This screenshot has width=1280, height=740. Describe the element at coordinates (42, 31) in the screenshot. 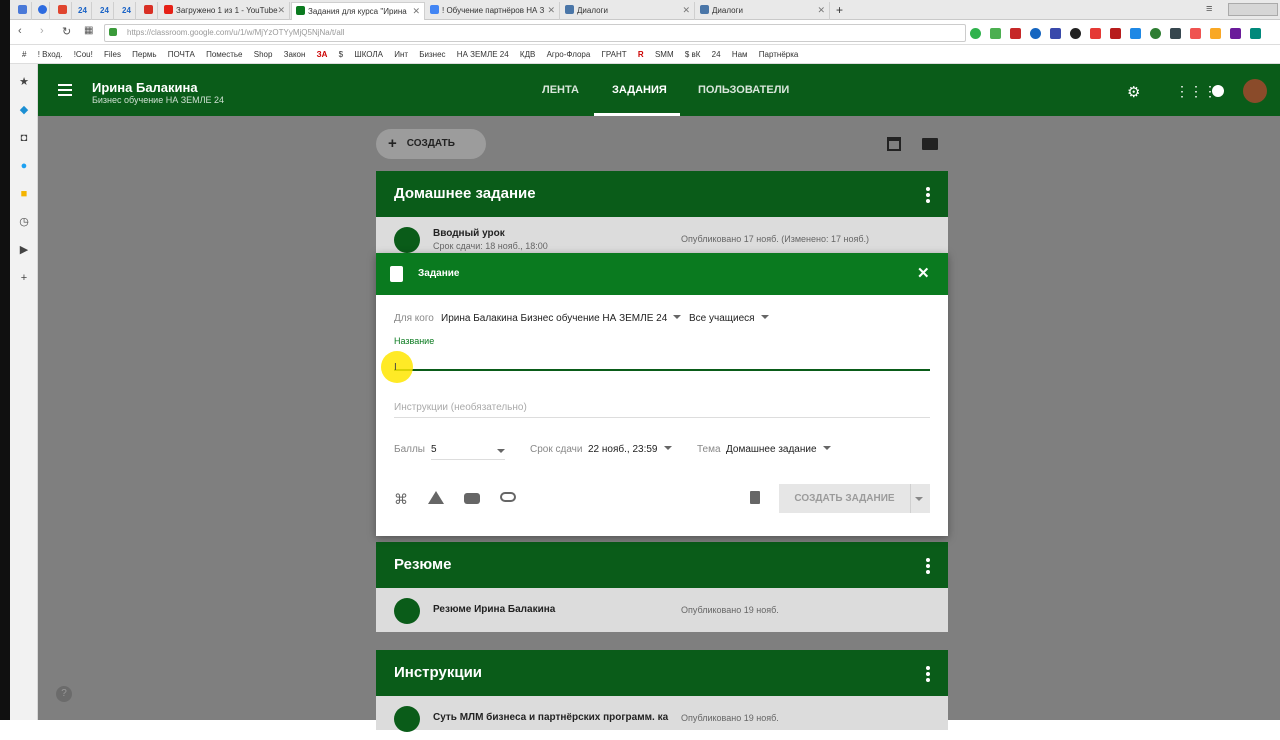

I see `forward-icon: ›` at that location.